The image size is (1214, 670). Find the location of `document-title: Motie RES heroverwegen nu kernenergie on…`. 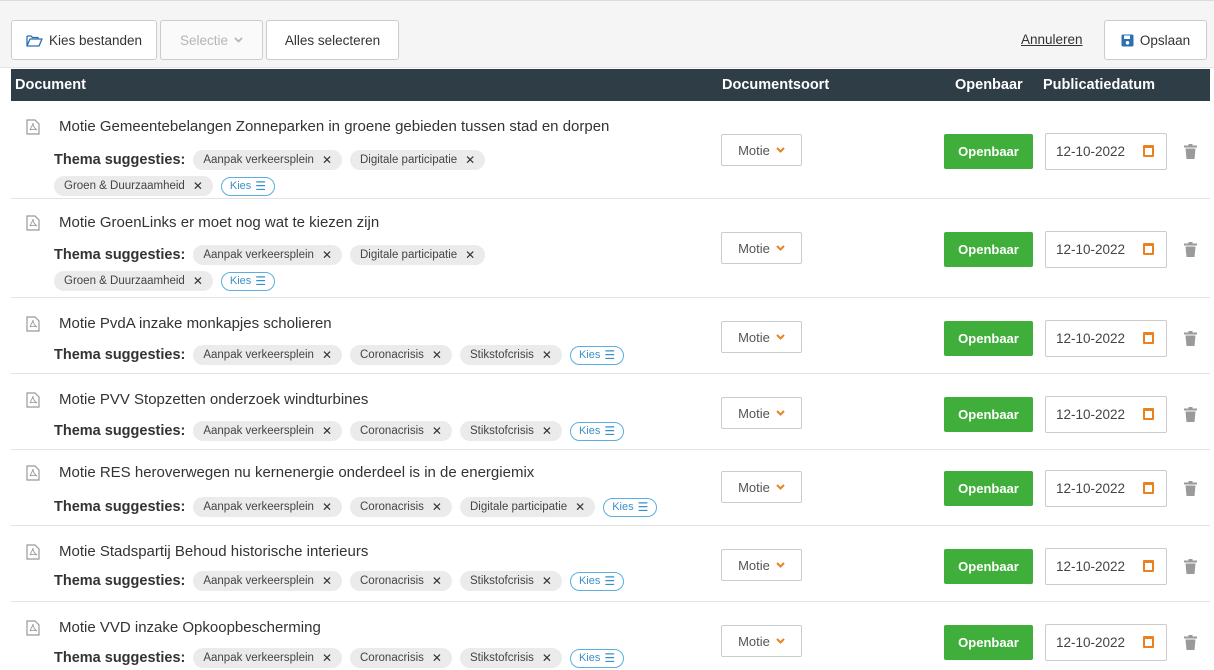

document-title: Motie RES heroverwegen nu kernenergie on… is located at coordinates (296, 472).